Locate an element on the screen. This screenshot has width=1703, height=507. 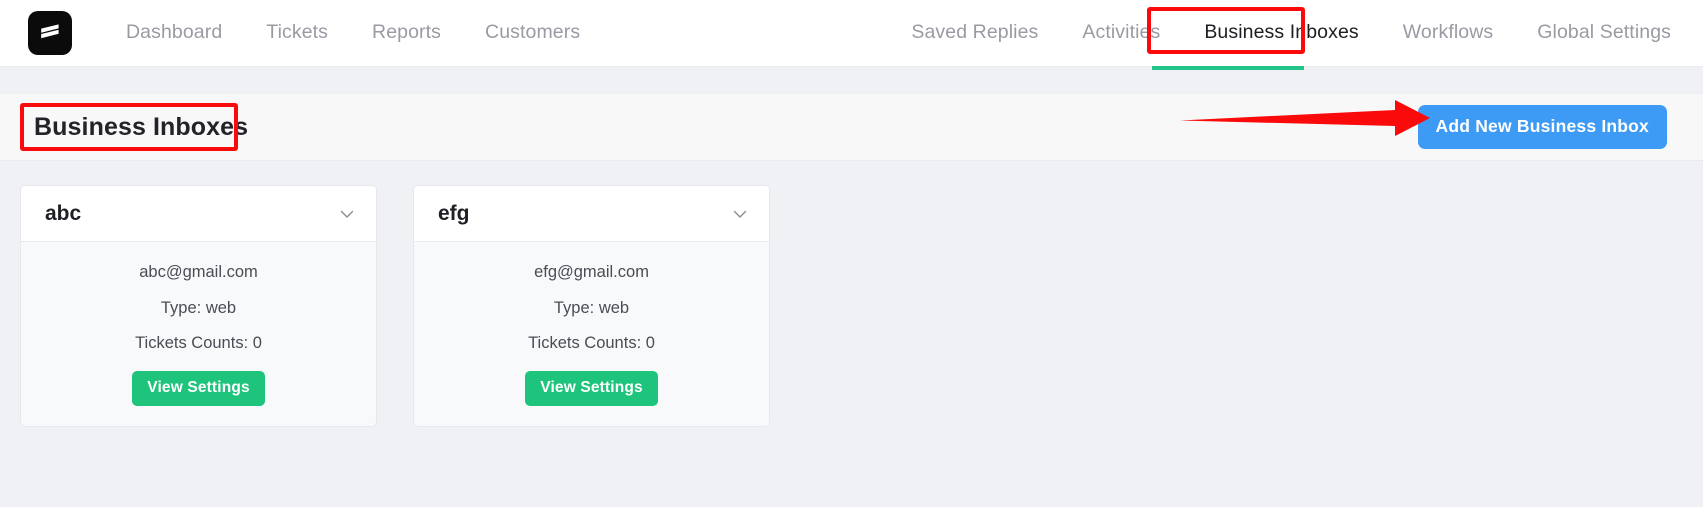
card-title: abc is located at coordinates (63, 213).